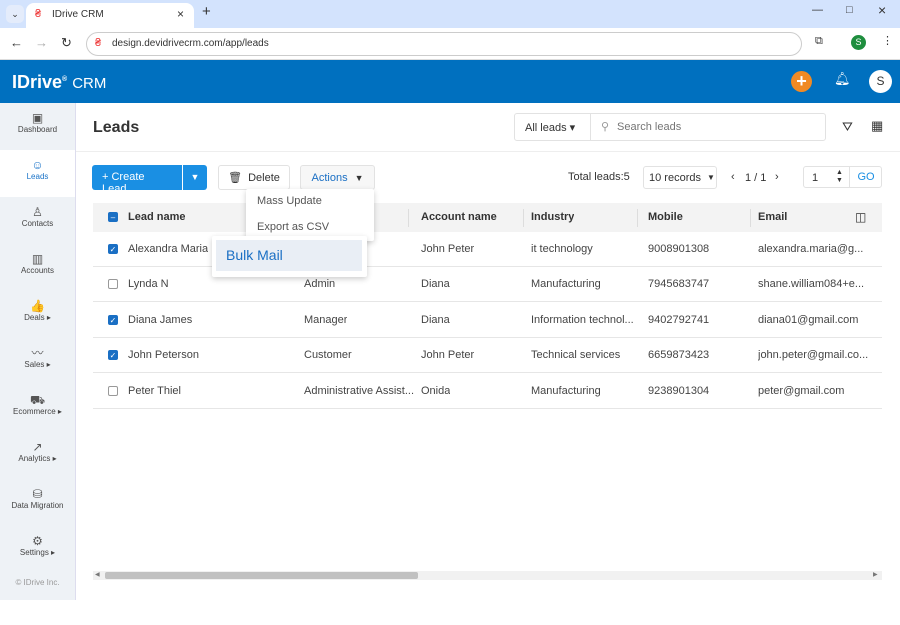  Describe the element at coordinates (459, 217) in the screenshot. I see `header-account-name: Account name` at that location.